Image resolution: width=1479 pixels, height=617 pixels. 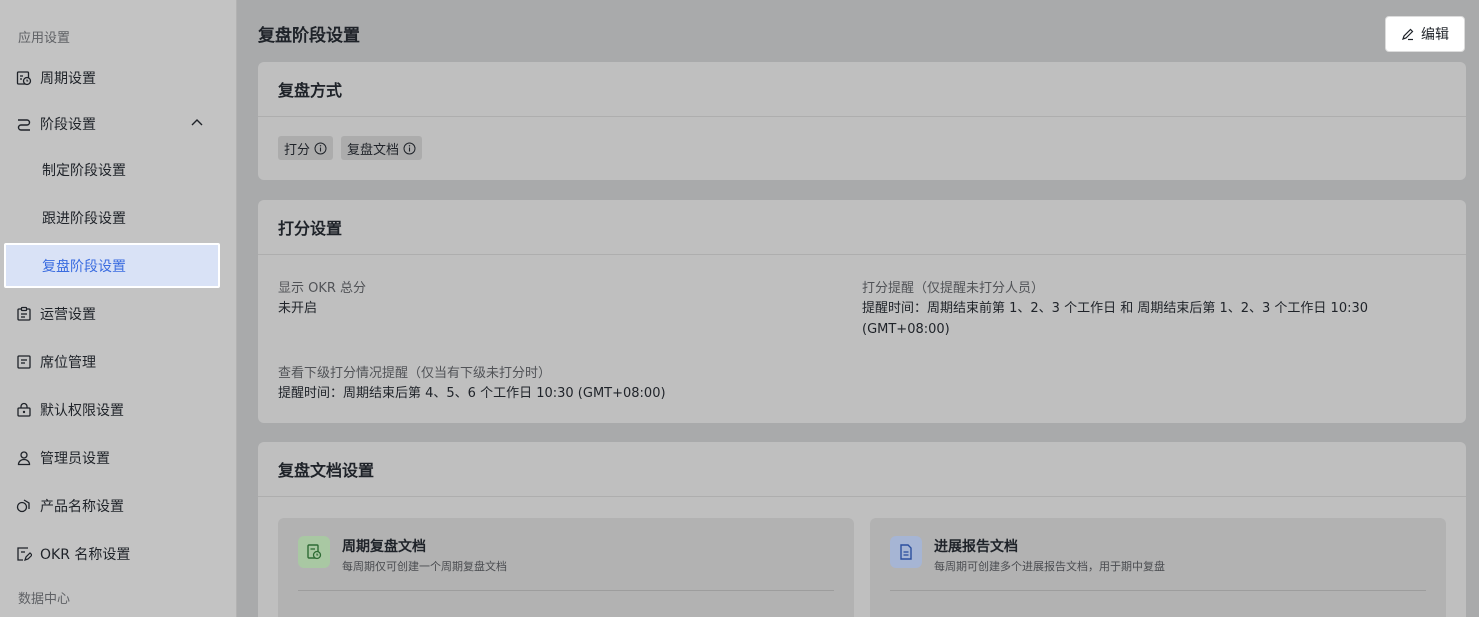 What do you see at coordinates (68, 79) in the screenshot?
I see `sidebar-item-label: 周期设置` at bounding box center [68, 79].